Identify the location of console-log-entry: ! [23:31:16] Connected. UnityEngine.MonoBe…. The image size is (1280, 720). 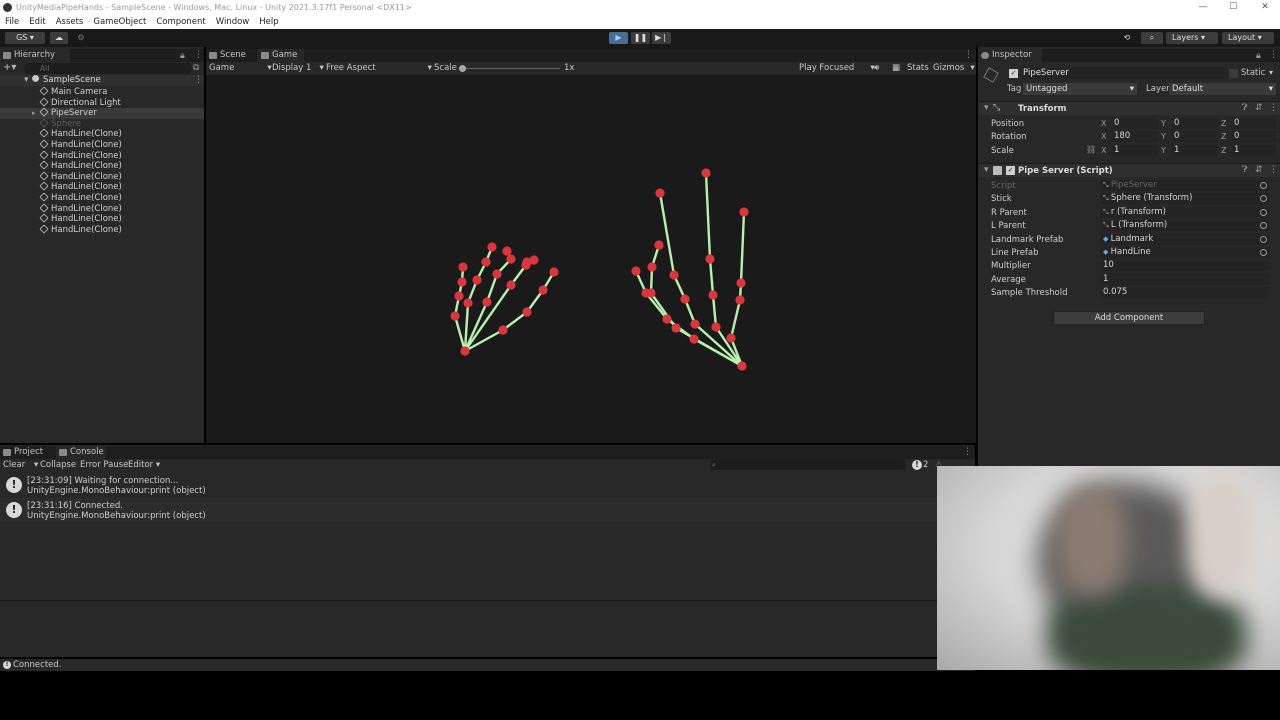
(469, 510).